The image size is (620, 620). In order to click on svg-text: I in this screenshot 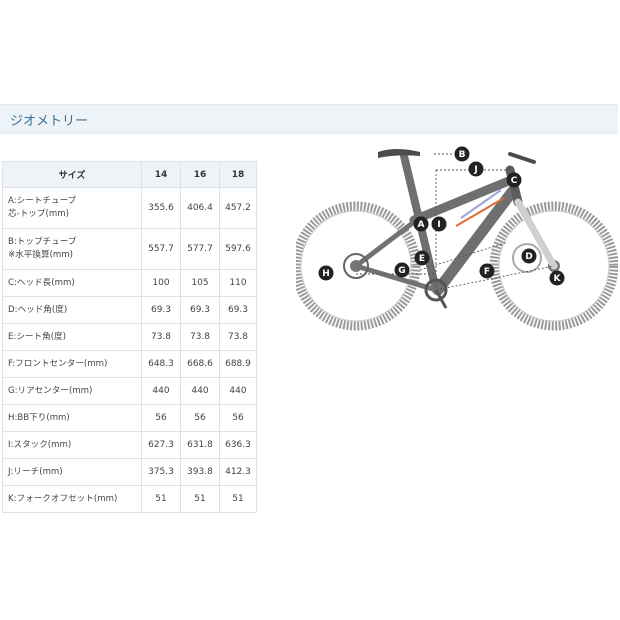, I will do `click(438, 225)`.